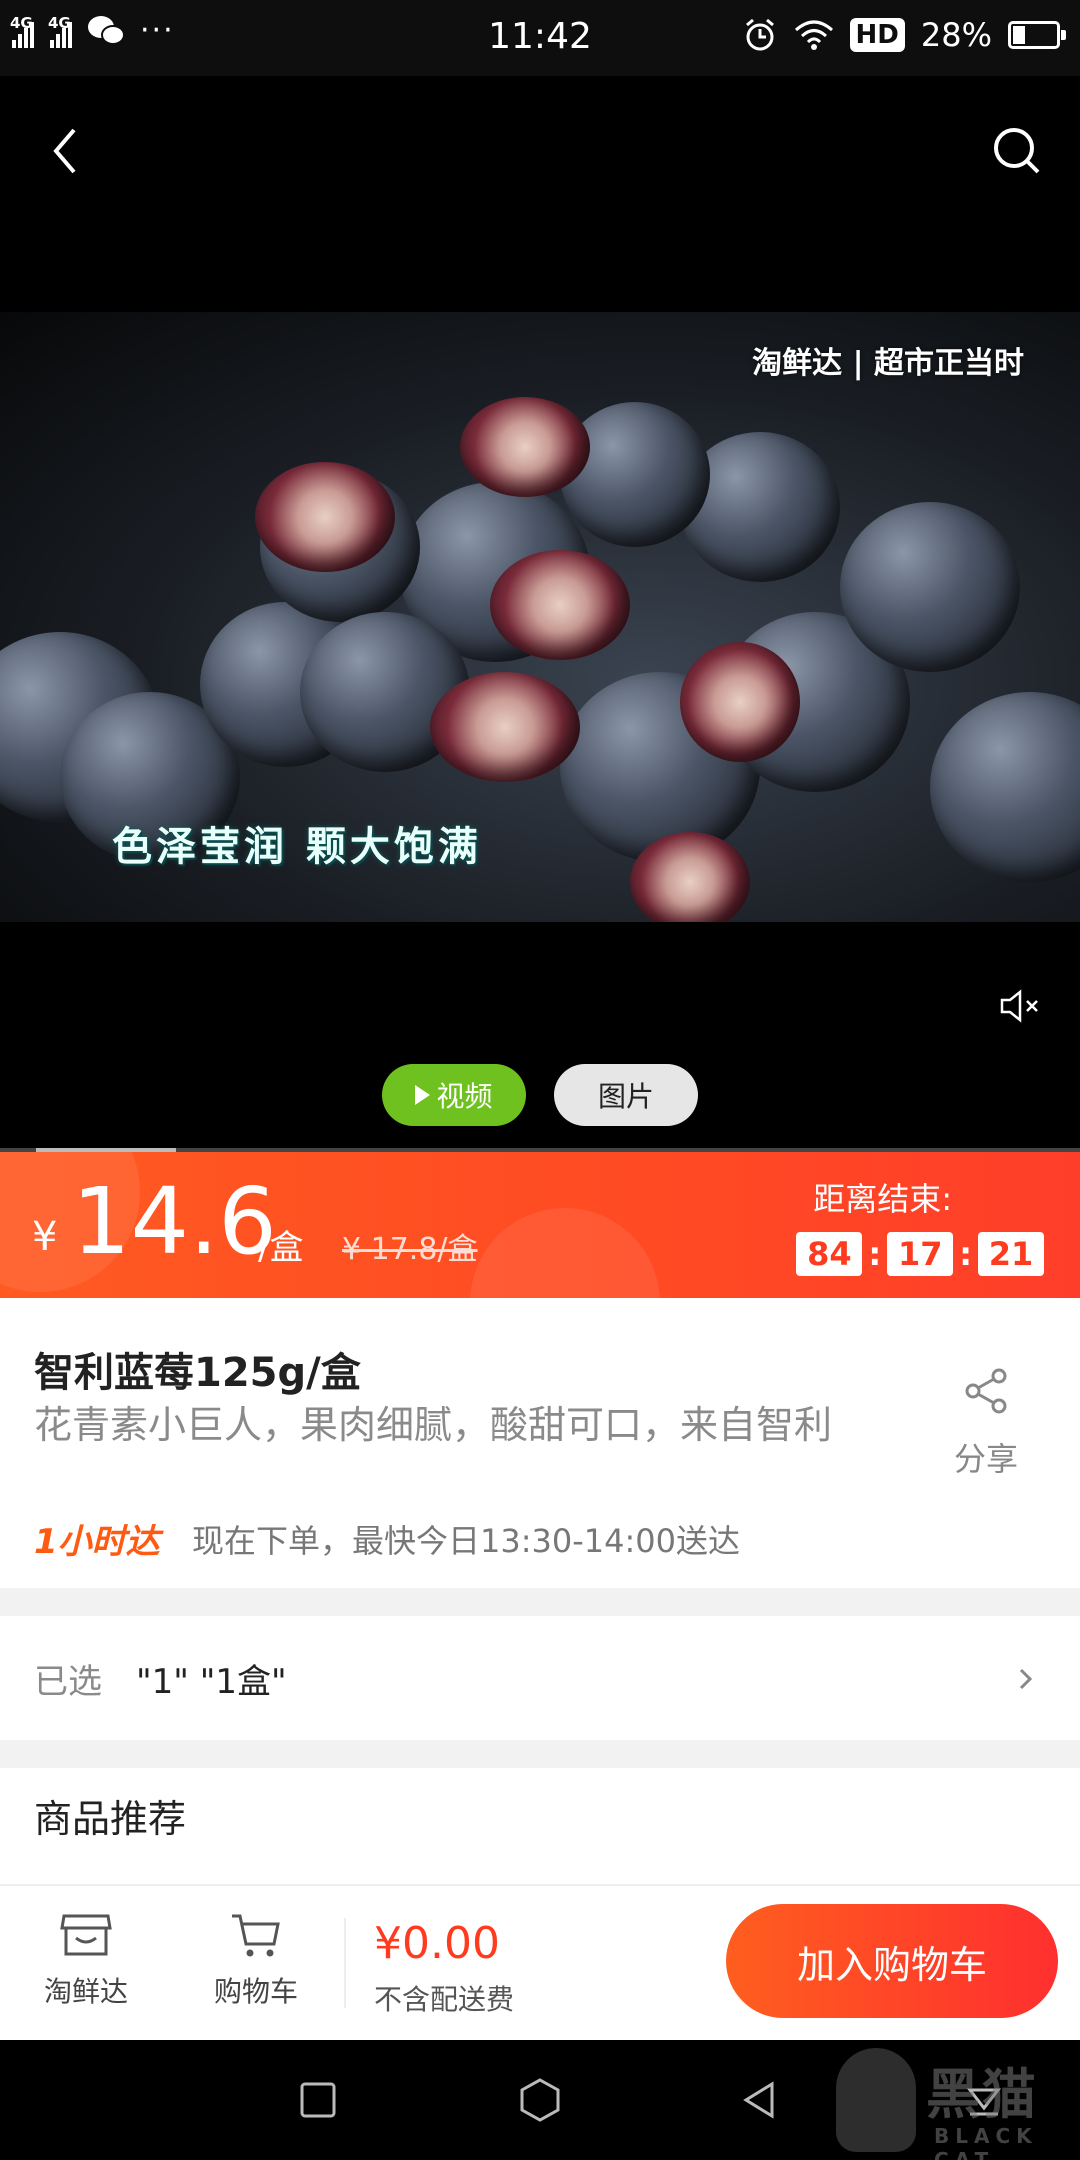 The height and width of the screenshot is (2160, 1080). Describe the element at coordinates (211, 1682) in the screenshot. I see `selected-value: "1" "1盒"` at that location.